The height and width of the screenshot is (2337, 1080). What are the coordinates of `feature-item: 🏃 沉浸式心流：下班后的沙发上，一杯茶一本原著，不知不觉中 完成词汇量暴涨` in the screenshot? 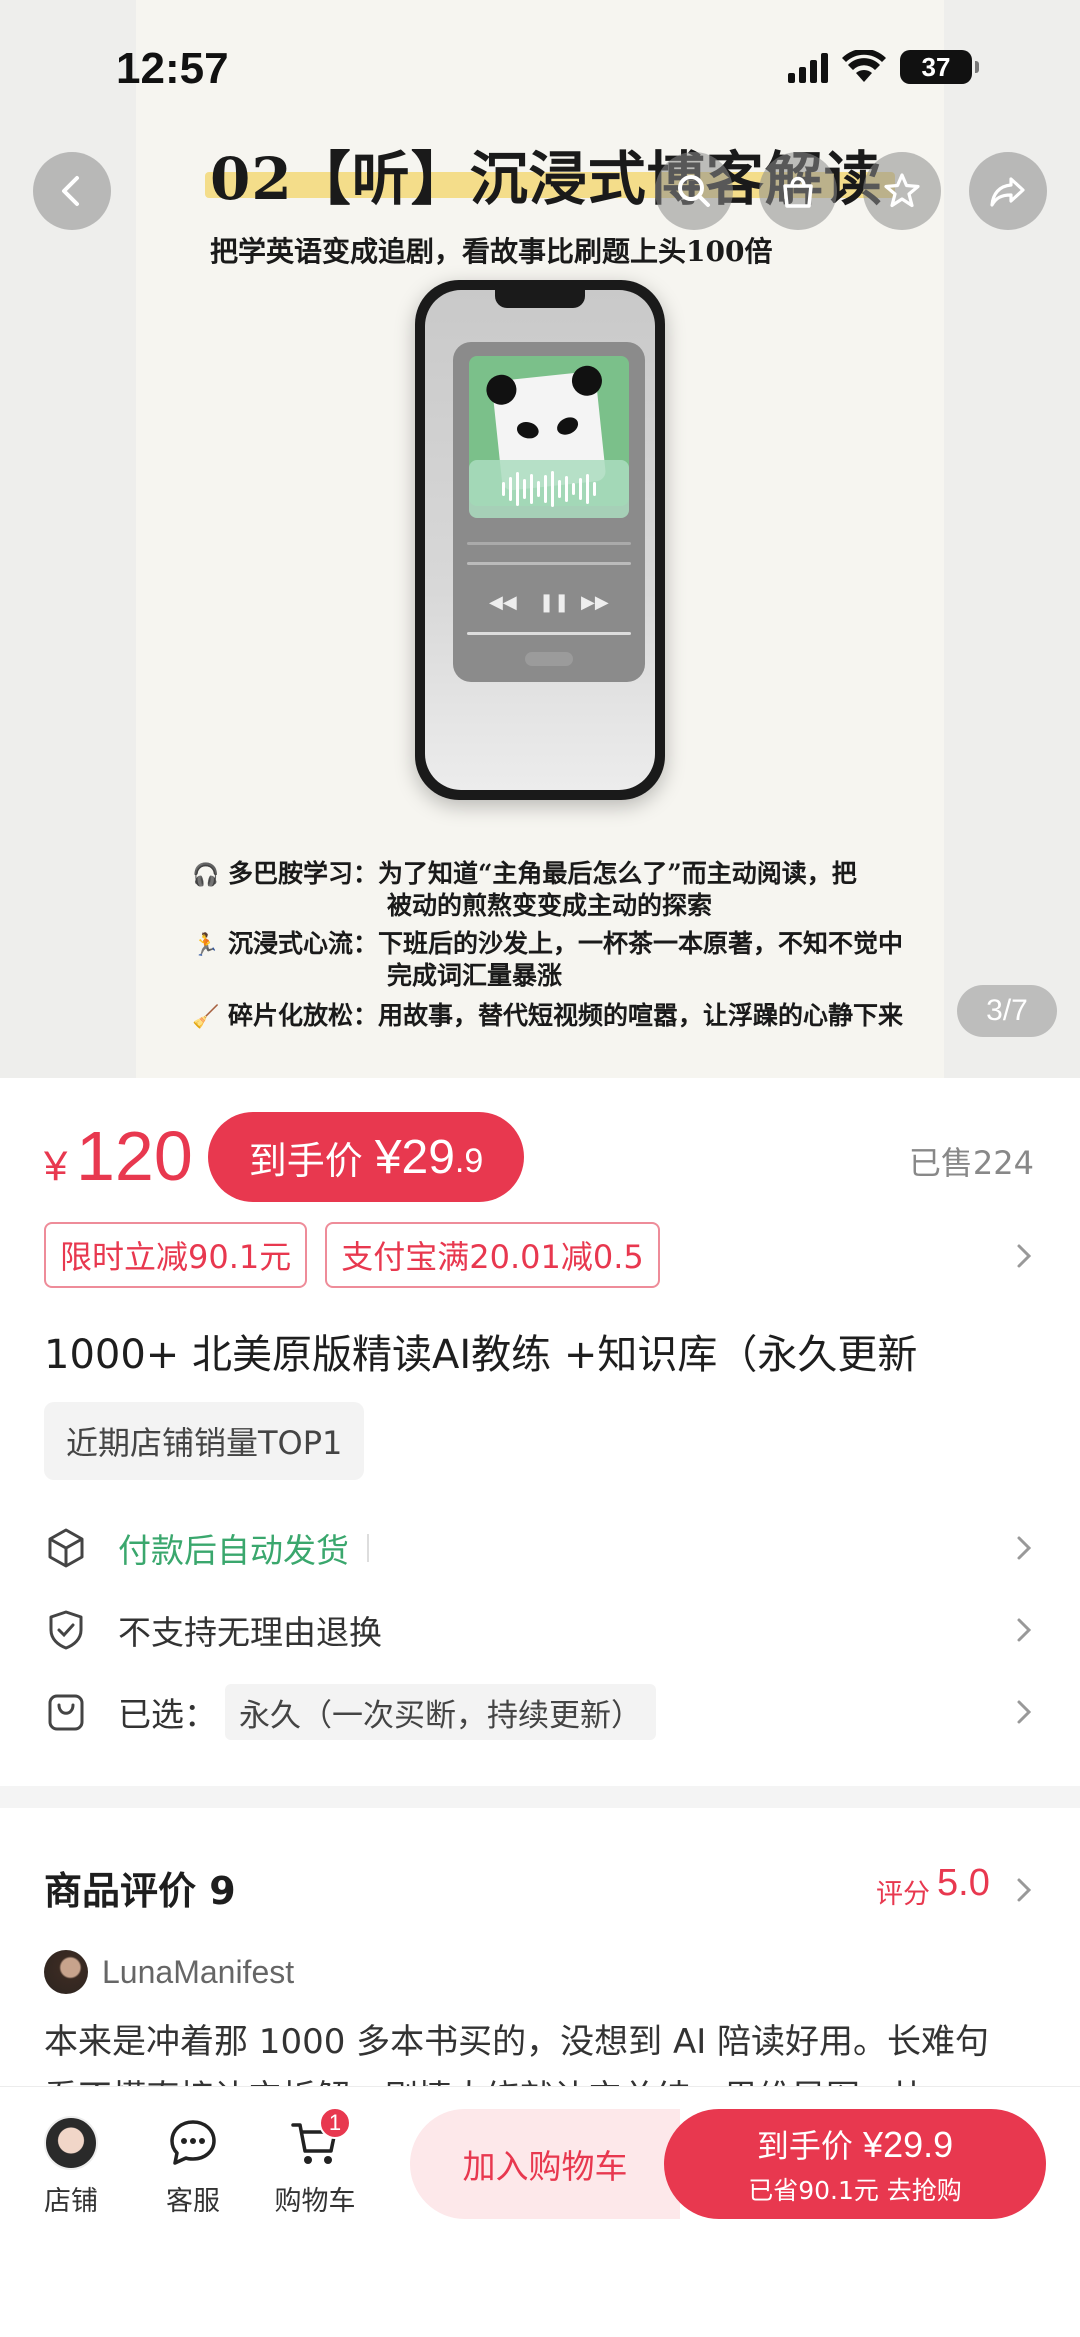 It's located at (548, 959).